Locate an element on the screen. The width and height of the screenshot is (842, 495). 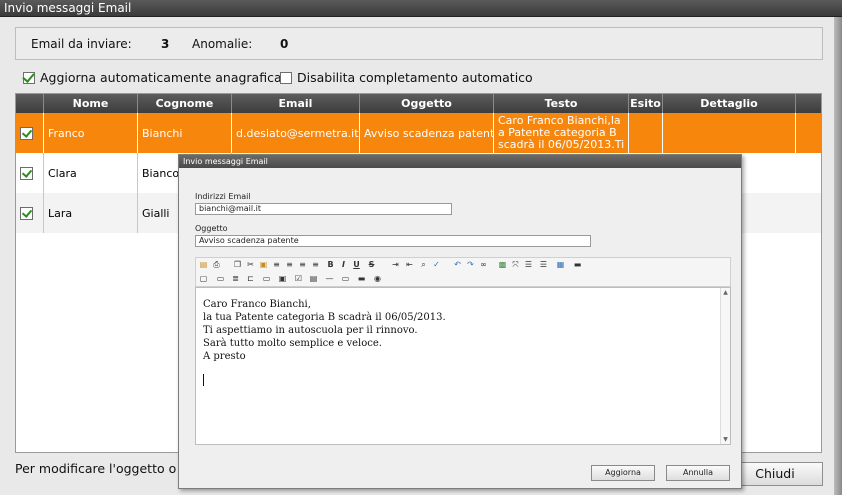
cell-oggetto: Avviso scadenza patente is located at coordinates (427, 133).